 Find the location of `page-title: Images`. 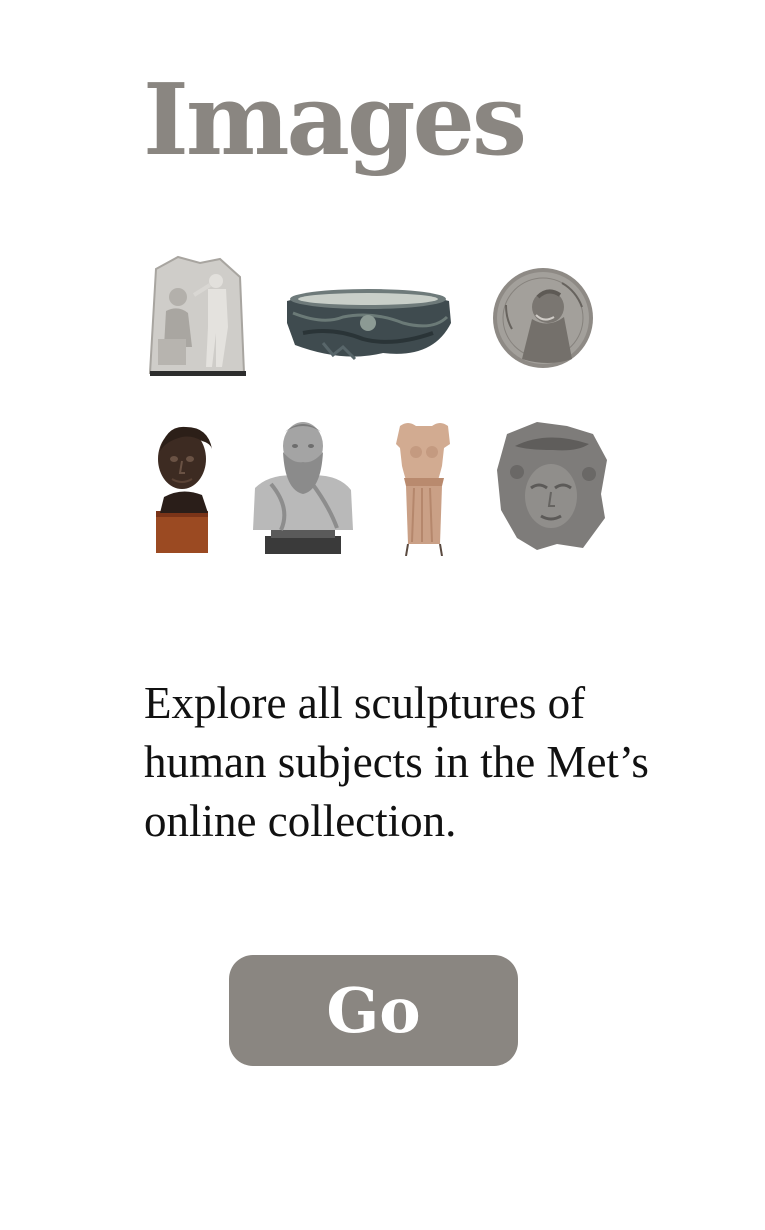

page-title: Images is located at coordinates (335, 120).